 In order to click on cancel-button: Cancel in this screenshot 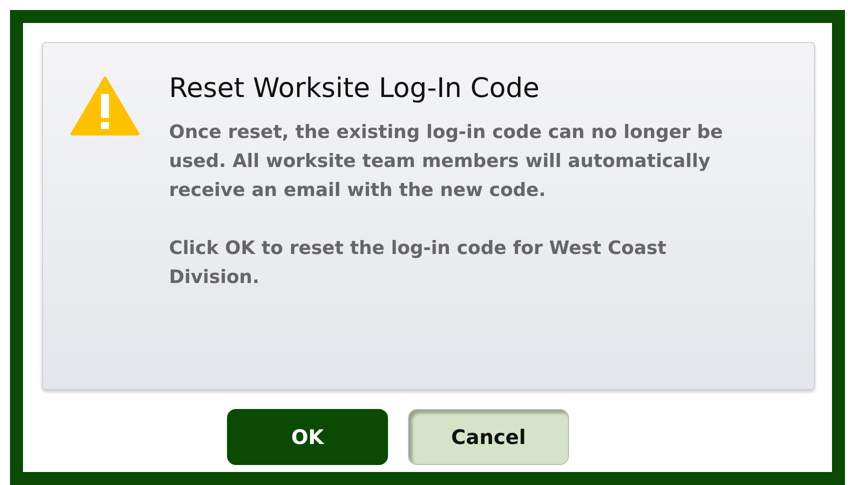, I will do `click(488, 437)`.